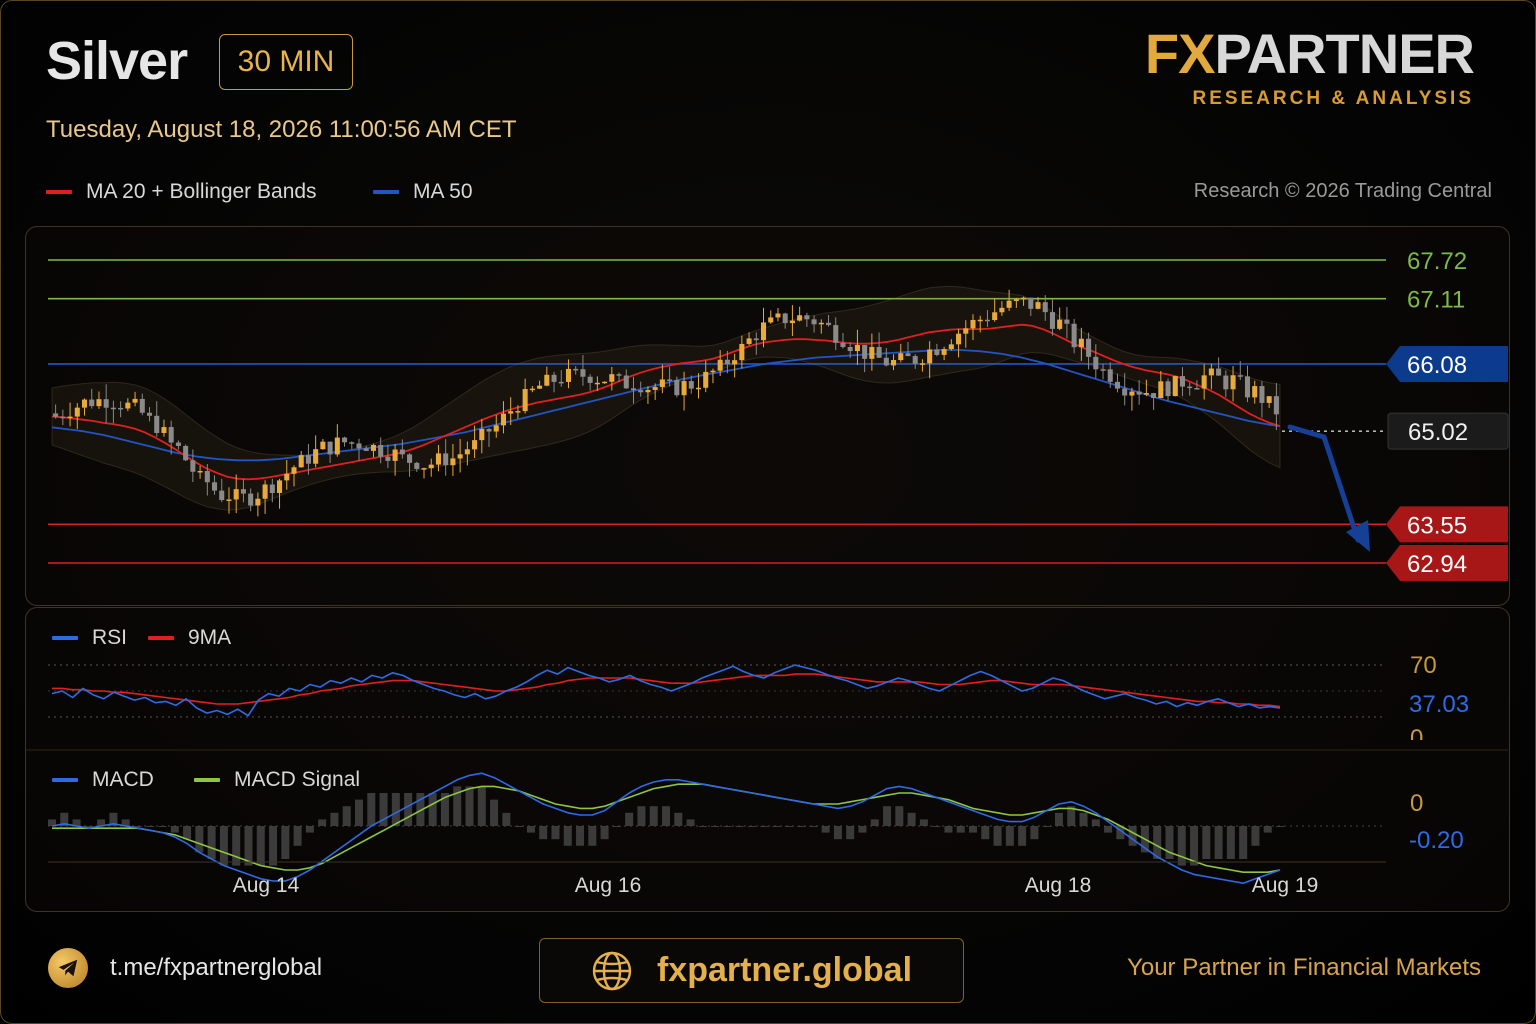 The width and height of the screenshot is (1536, 1024). I want to click on telegram-link: t.me/fxpartnerglobal, so click(185, 968).